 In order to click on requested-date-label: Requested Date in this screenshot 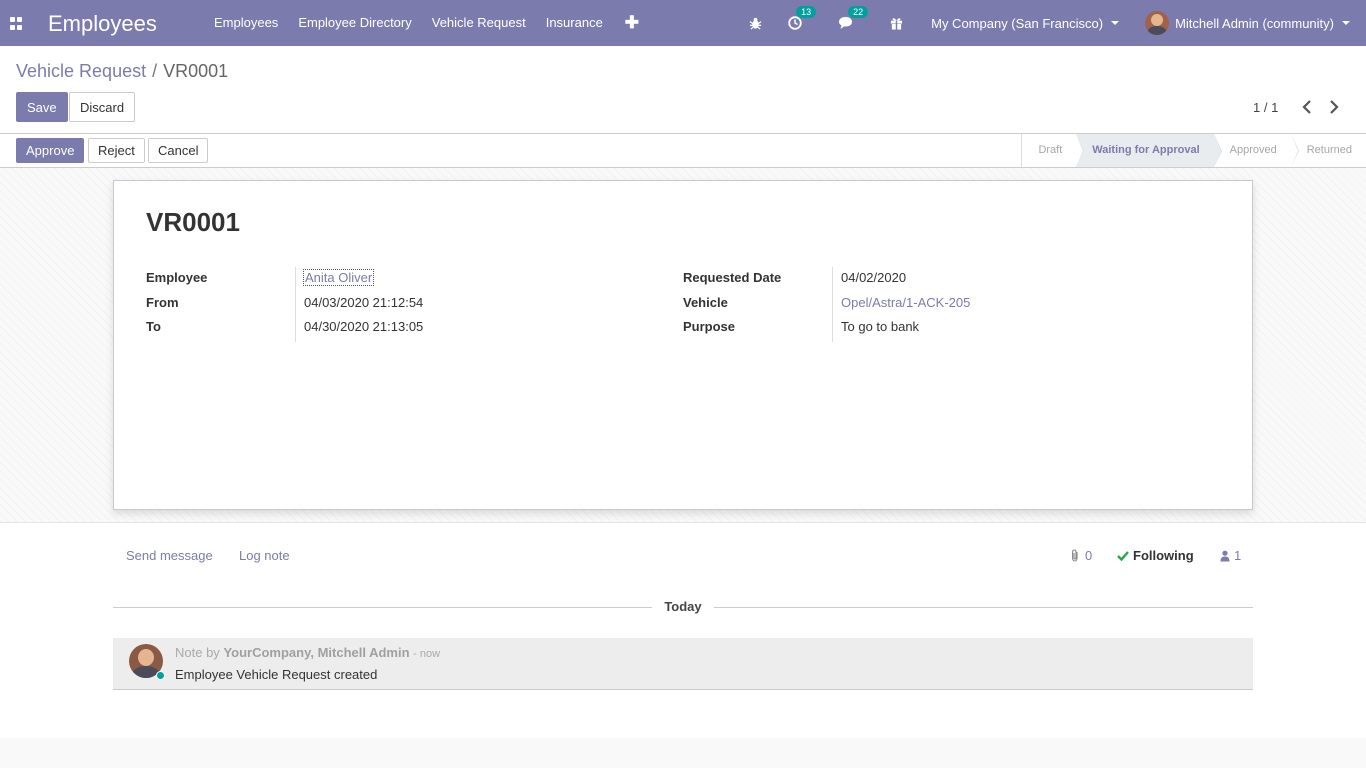, I will do `click(732, 277)`.